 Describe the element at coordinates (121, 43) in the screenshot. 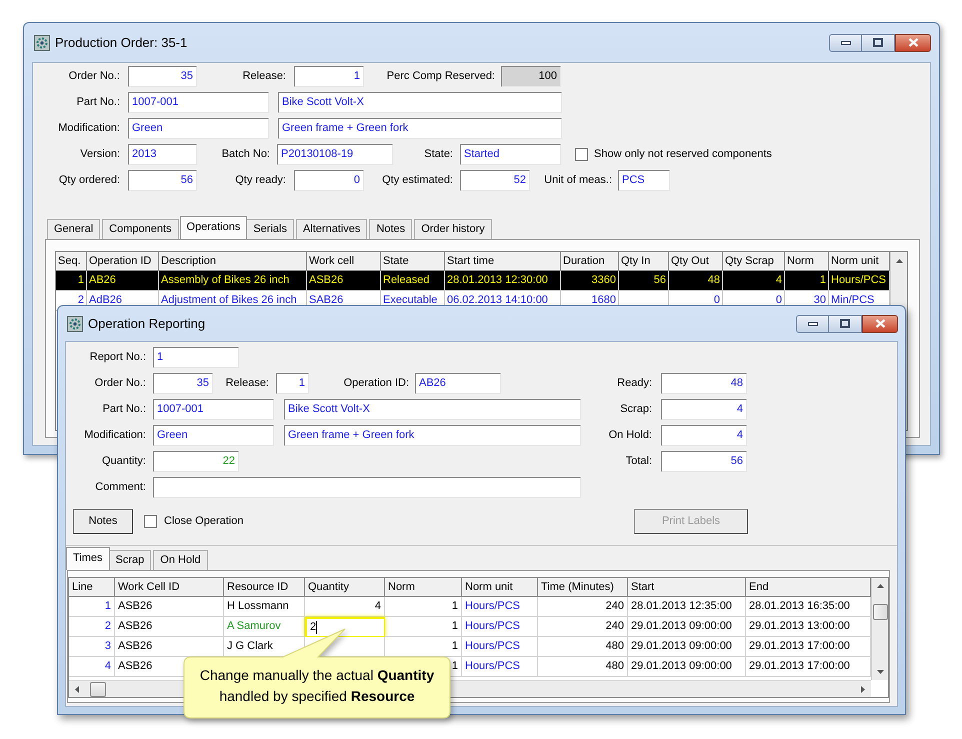

I see `window-title: Production Order: 35-1` at that location.